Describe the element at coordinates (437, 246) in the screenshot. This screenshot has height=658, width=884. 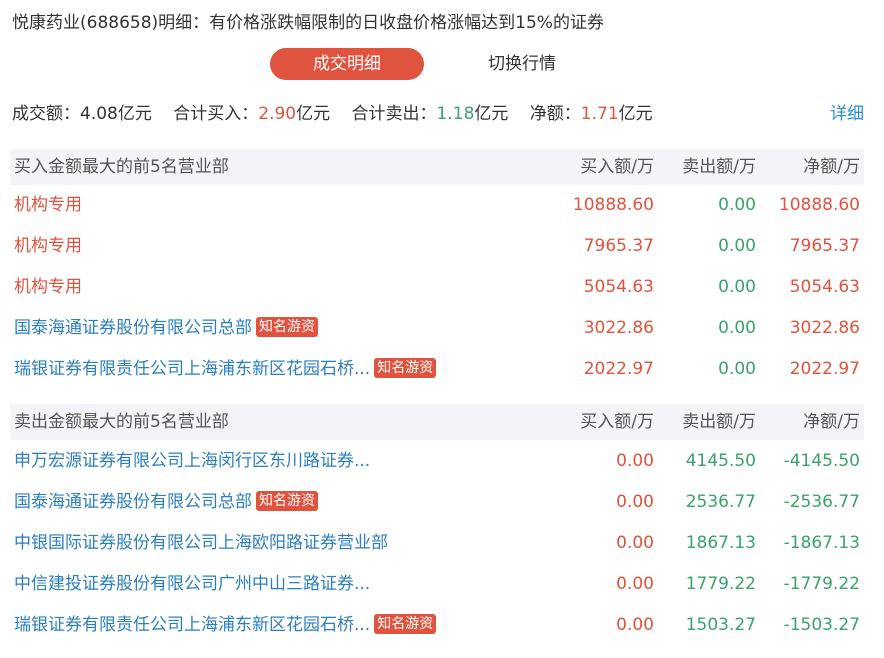
I see `table-row: 机构专用 7965.37 0.00 7965.37` at that location.